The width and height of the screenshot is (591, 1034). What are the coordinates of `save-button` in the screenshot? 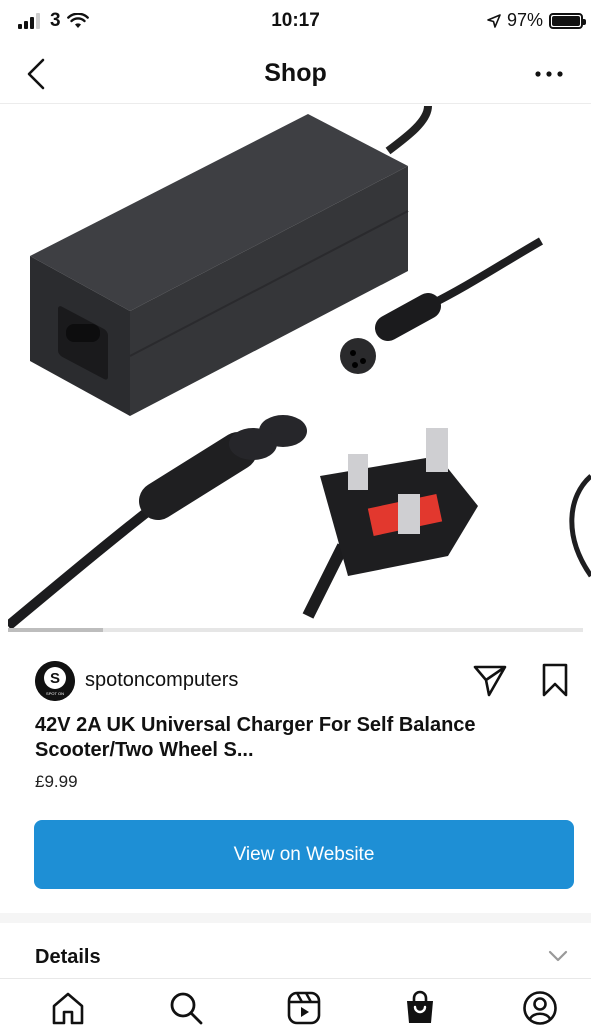 It's located at (555, 680).